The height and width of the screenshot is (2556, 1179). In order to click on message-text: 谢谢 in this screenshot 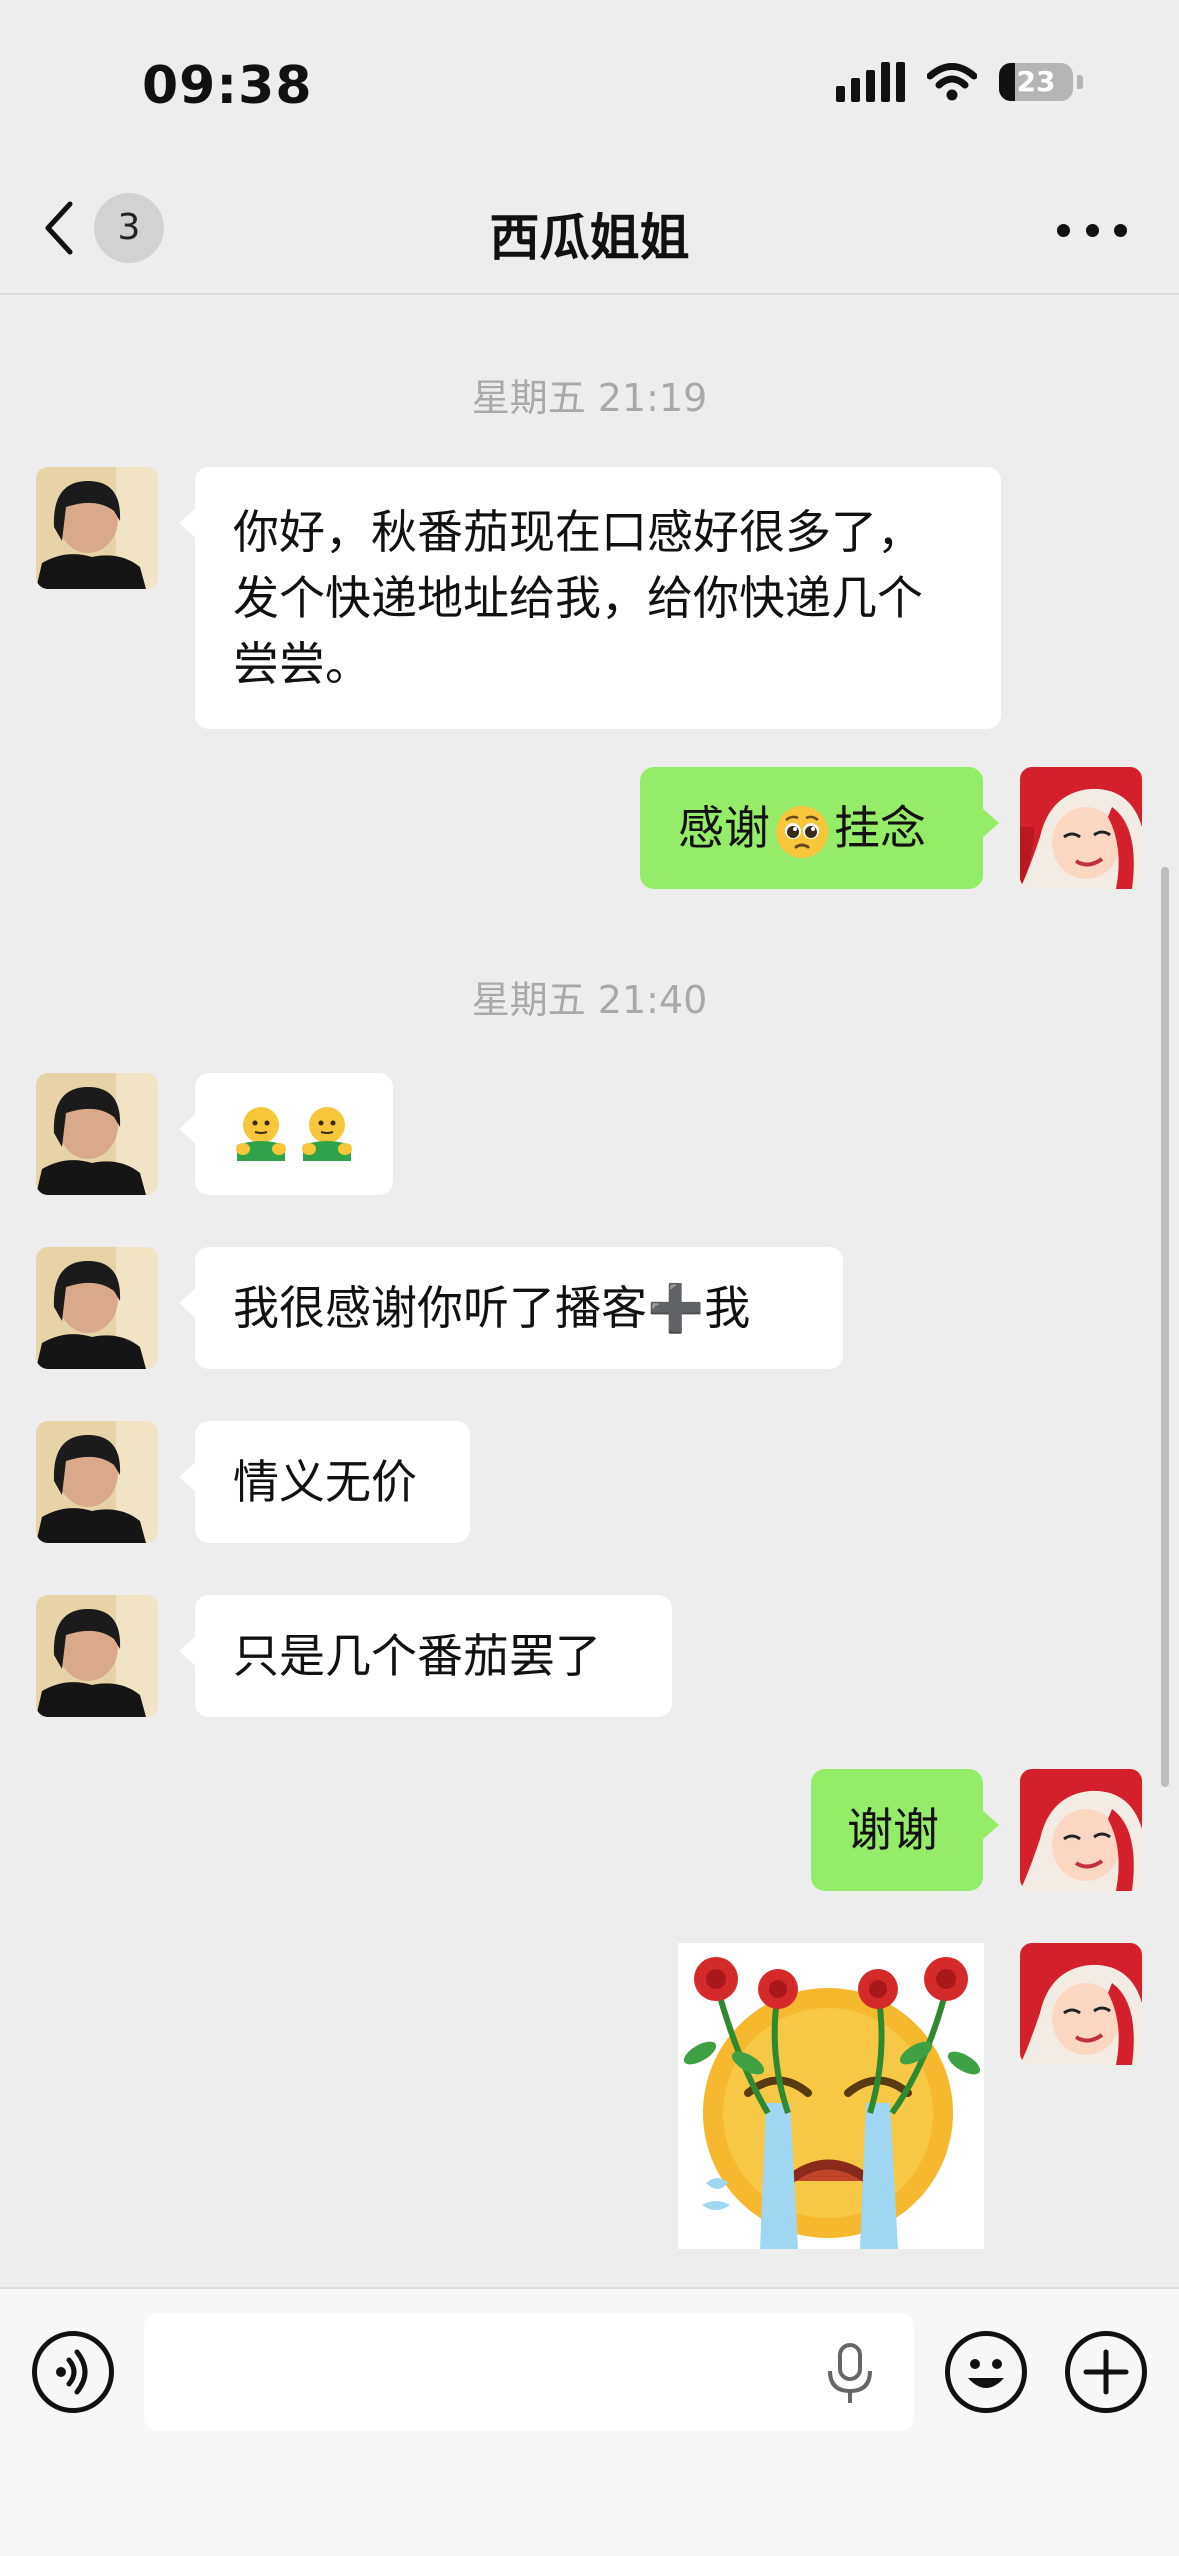, I will do `click(893, 1830)`.